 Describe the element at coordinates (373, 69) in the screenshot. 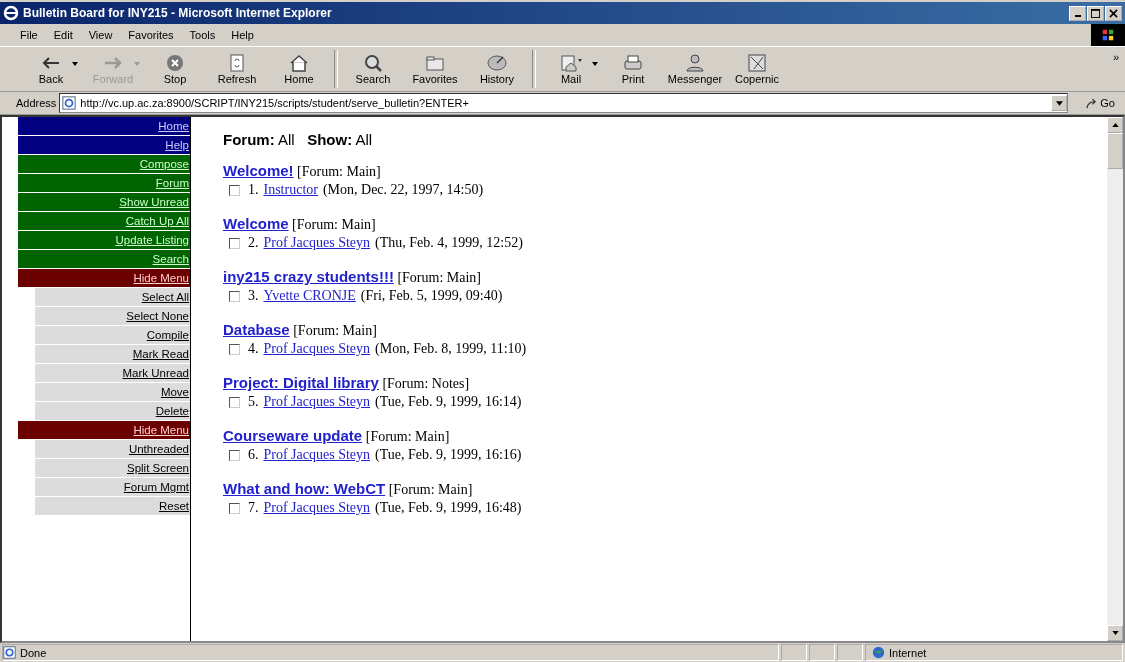

I see `toolbar-button: Search` at that location.